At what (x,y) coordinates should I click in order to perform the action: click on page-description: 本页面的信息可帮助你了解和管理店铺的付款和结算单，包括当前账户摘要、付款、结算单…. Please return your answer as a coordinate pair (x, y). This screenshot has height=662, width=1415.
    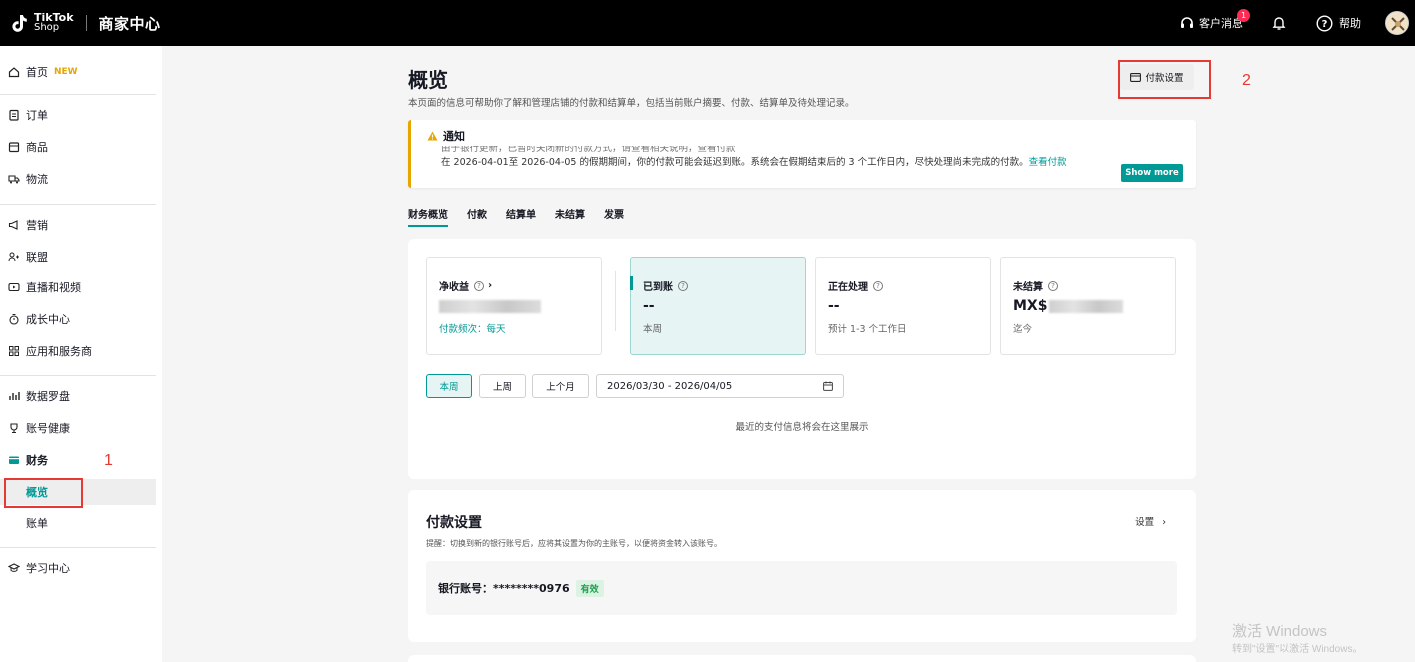
    Looking at the image, I should click on (631, 103).